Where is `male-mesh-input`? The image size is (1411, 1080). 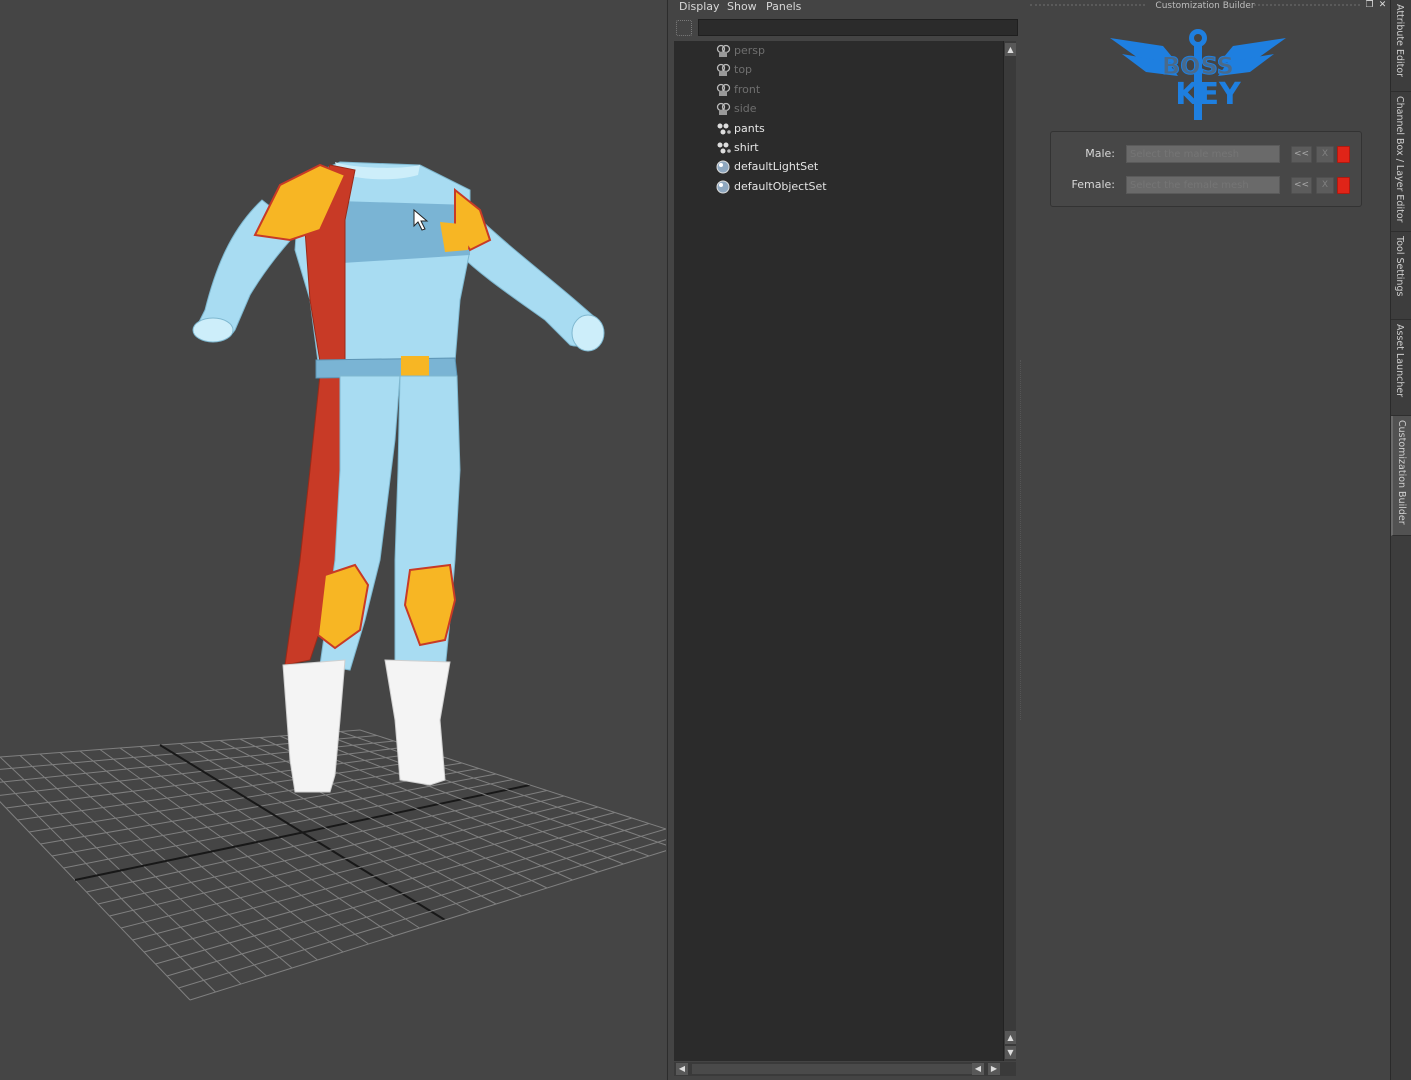 male-mesh-input is located at coordinates (1203, 154).